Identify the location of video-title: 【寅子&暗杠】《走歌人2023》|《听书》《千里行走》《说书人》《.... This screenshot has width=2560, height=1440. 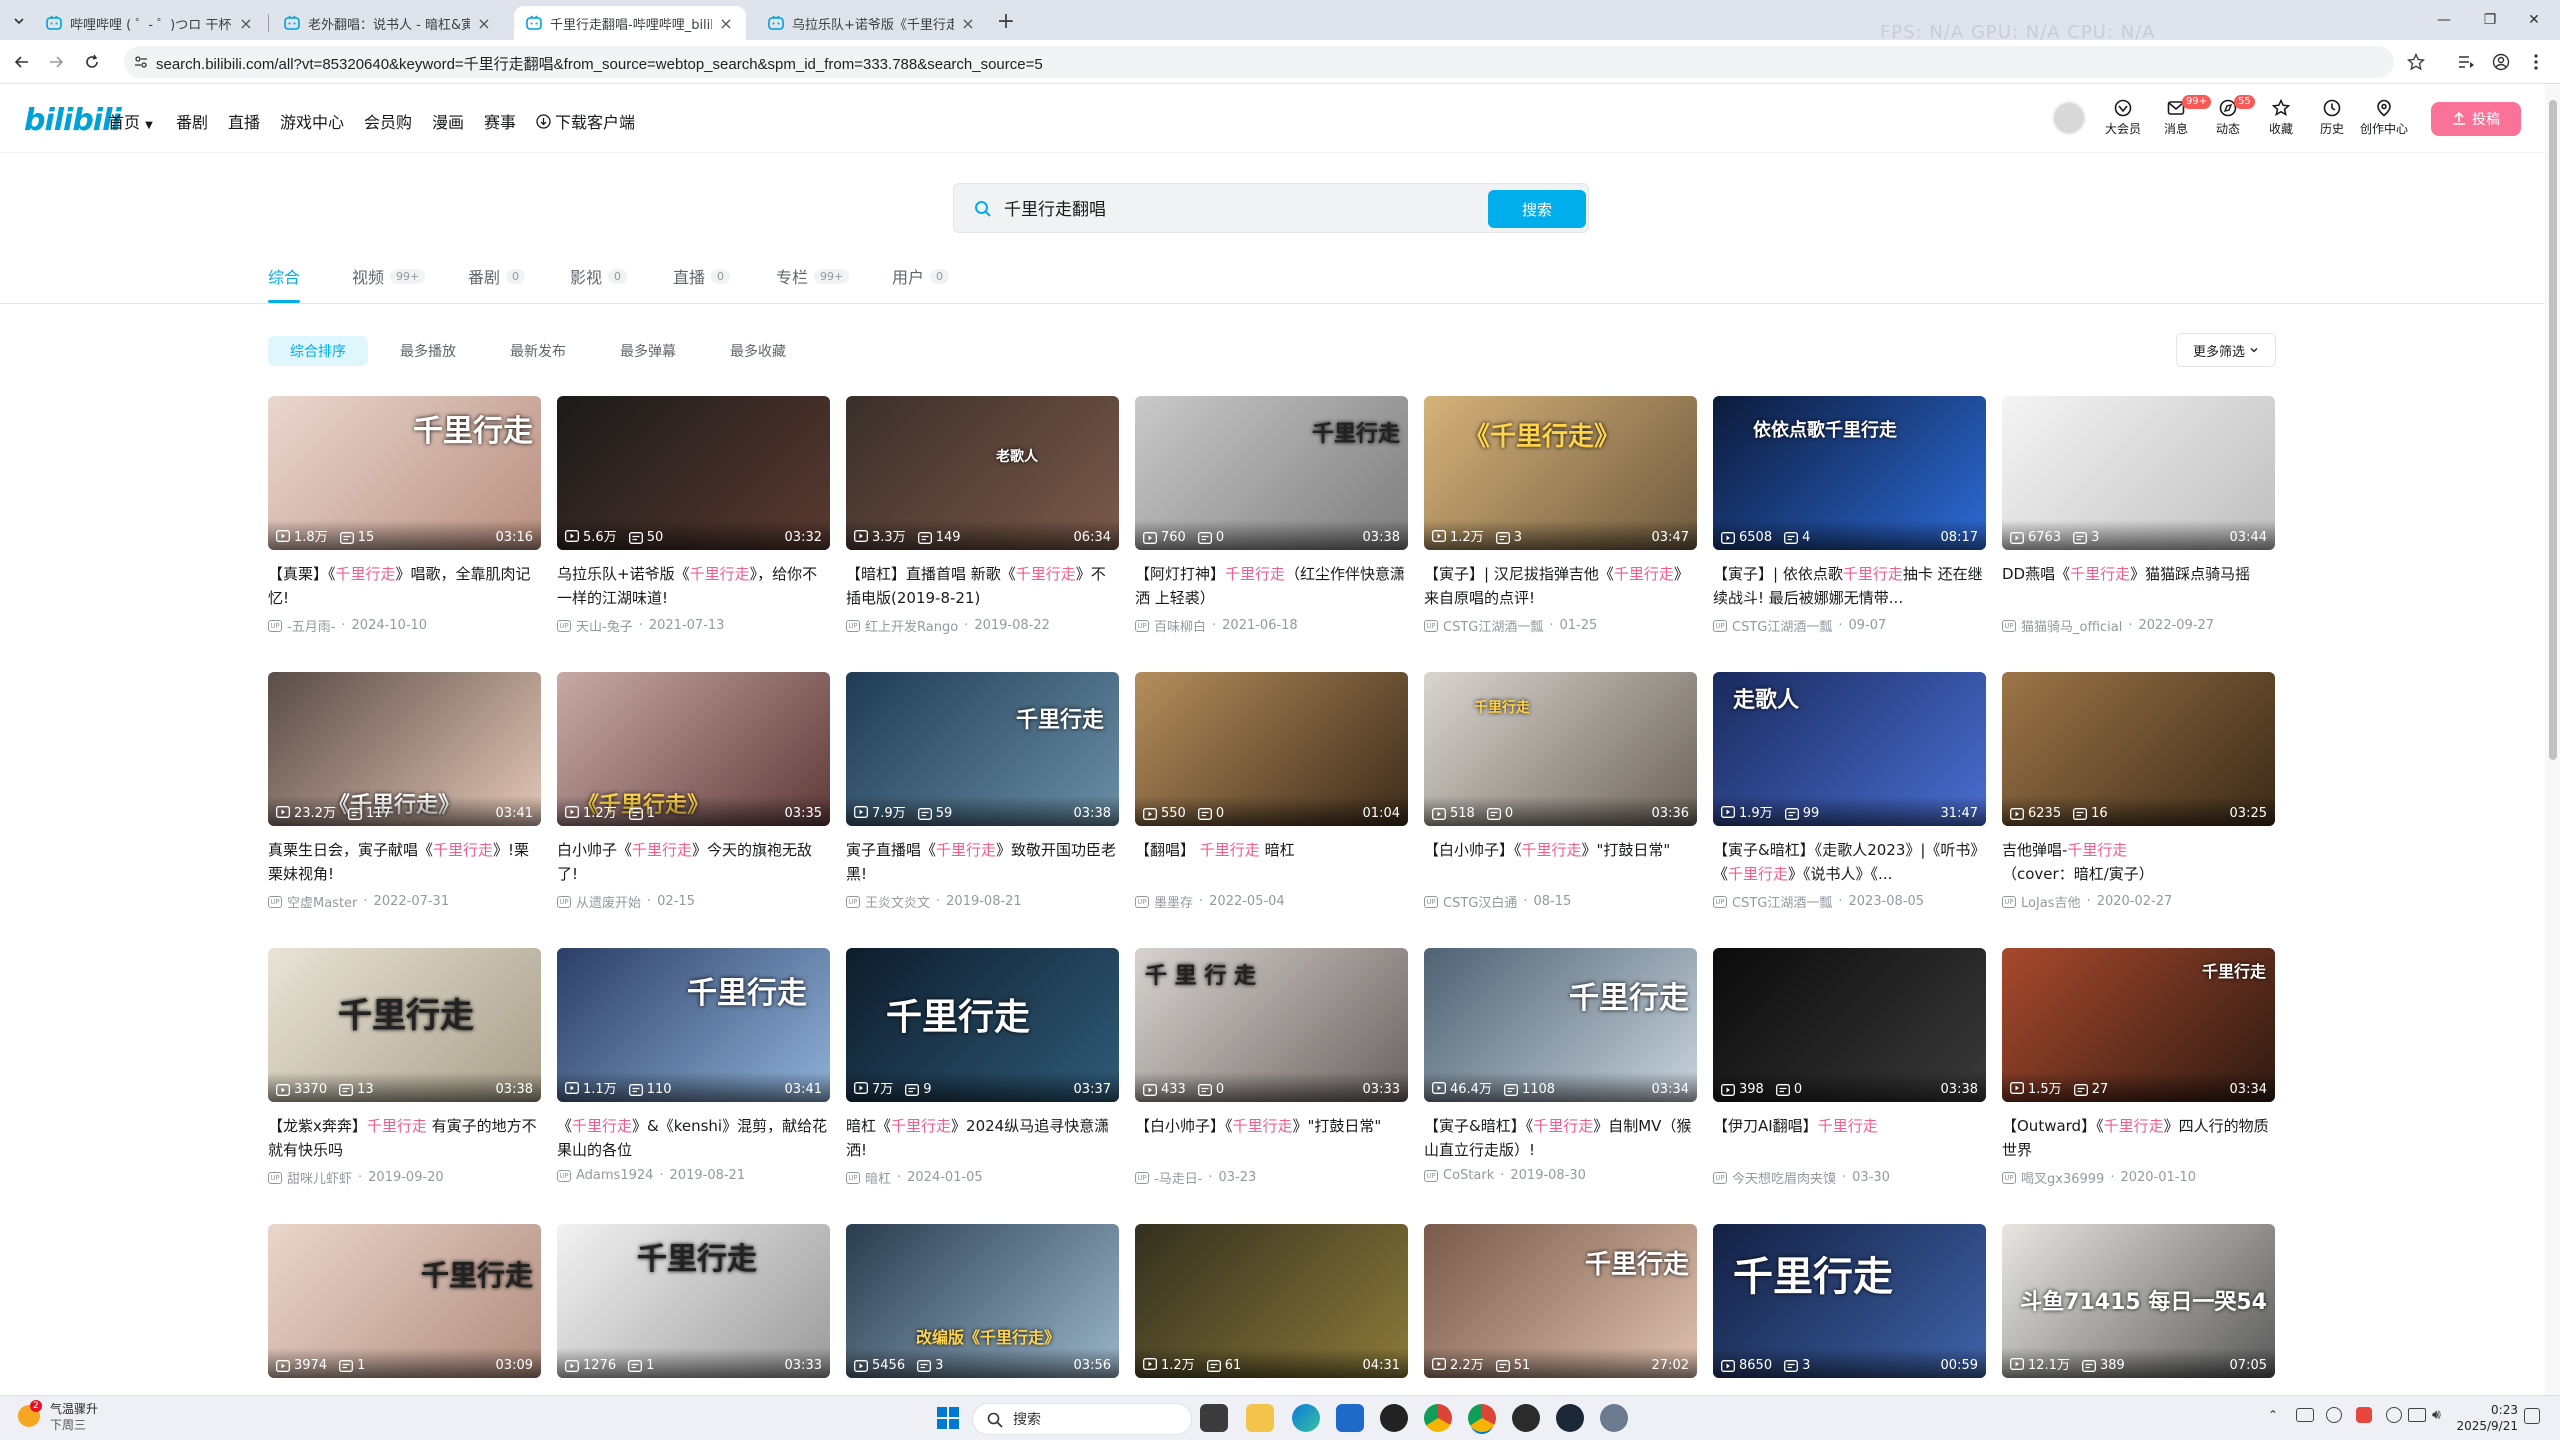
(1849, 862).